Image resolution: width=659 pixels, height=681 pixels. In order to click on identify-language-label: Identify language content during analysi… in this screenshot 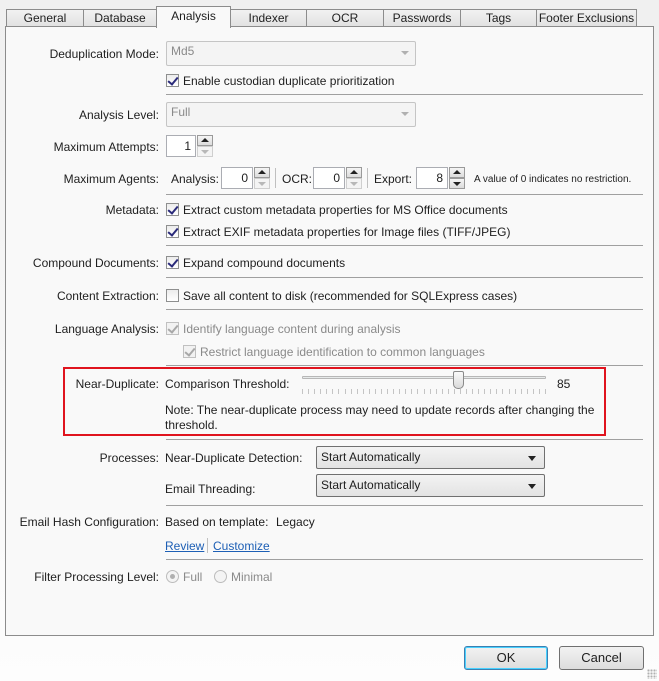, I will do `click(291, 329)`.